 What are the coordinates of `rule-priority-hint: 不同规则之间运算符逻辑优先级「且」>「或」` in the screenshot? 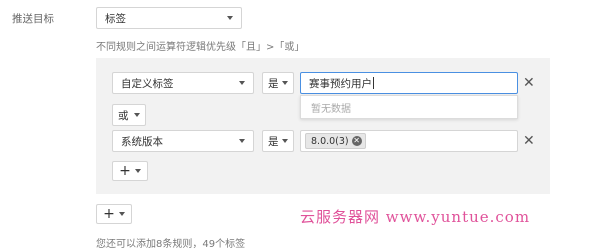 It's located at (200, 47).